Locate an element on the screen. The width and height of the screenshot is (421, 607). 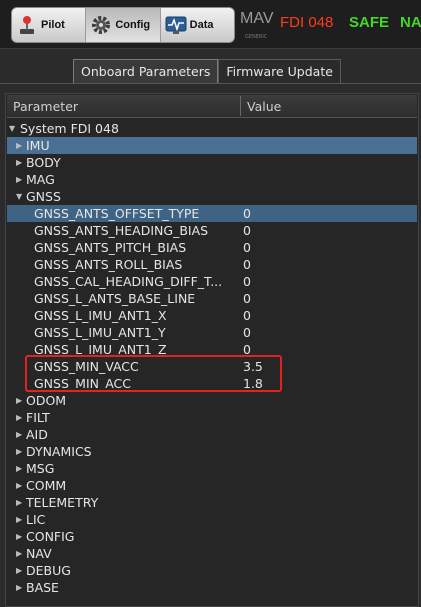
group-label: NAV is located at coordinates (39, 553).